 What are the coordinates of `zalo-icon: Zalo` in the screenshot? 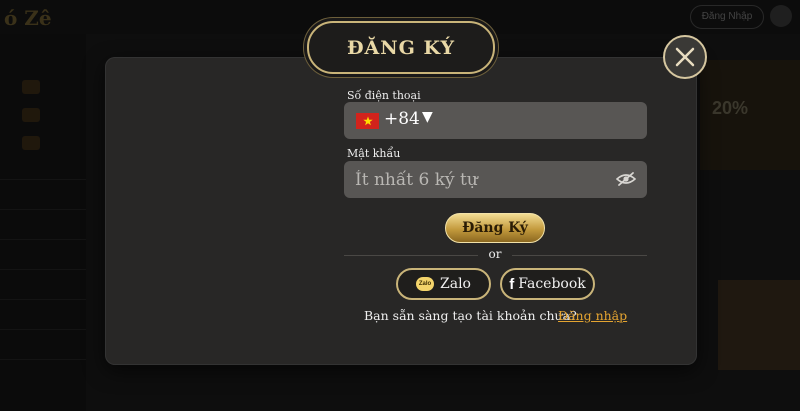 It's located at (425, 284).